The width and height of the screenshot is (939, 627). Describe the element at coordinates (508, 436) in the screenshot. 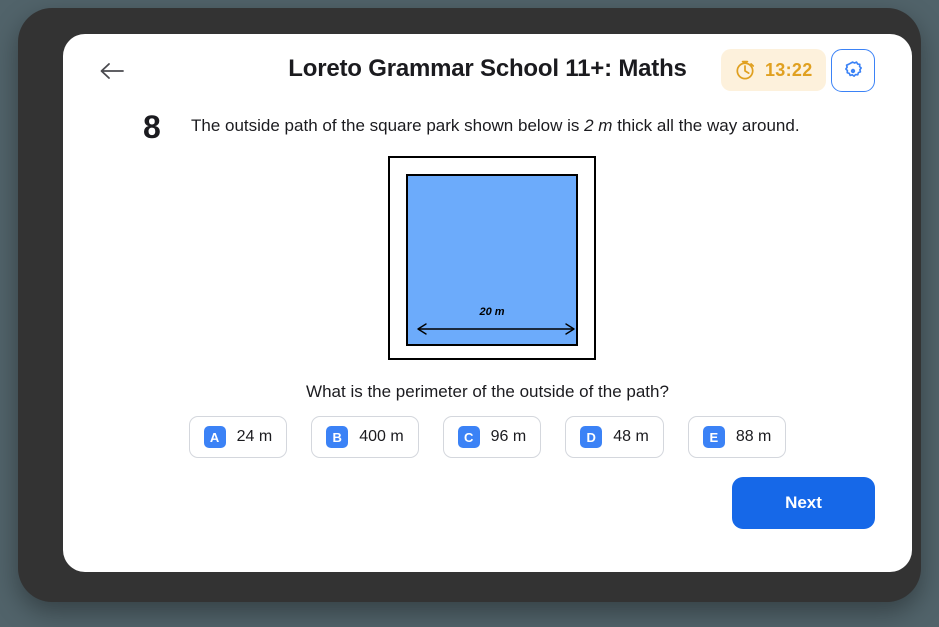

I see `option-label: 96 m` at that location.